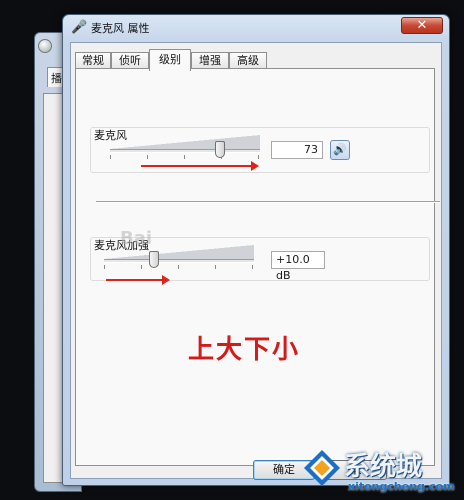  Describe the element at coordinates (219, 149) in the screenshot. I see `microphone-slider-thumb` at that location.